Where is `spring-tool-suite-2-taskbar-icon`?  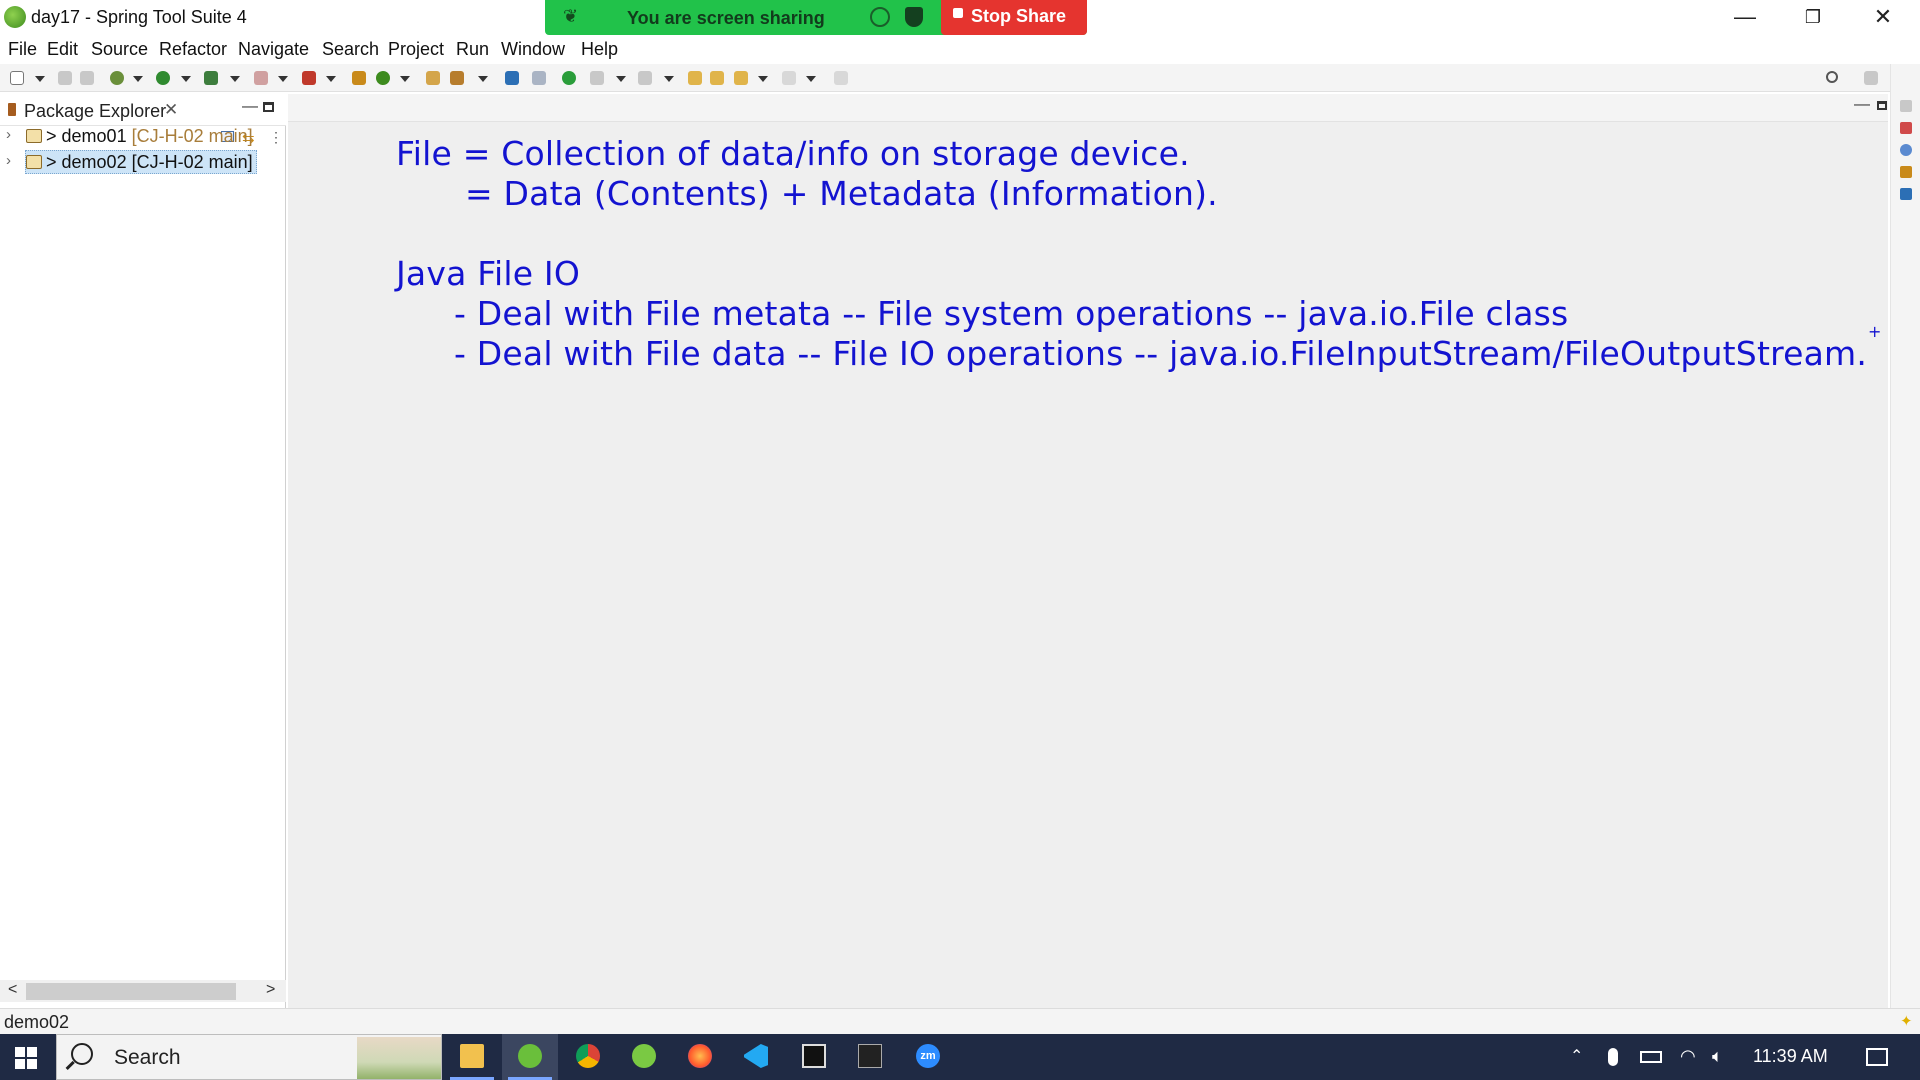 spring-tool-suite-2-taskbar-icon is located at coordinates (644, 1057).